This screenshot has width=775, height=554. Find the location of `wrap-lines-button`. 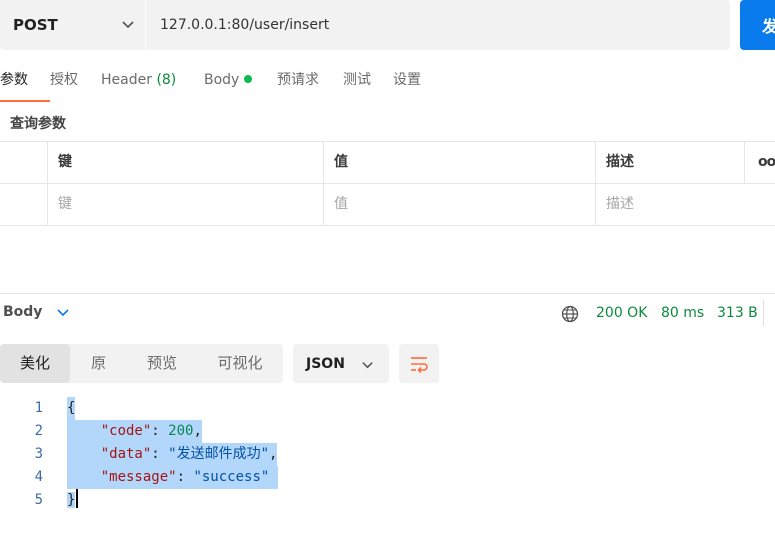

wrap-lines-button is located at coordinates (419, 363).